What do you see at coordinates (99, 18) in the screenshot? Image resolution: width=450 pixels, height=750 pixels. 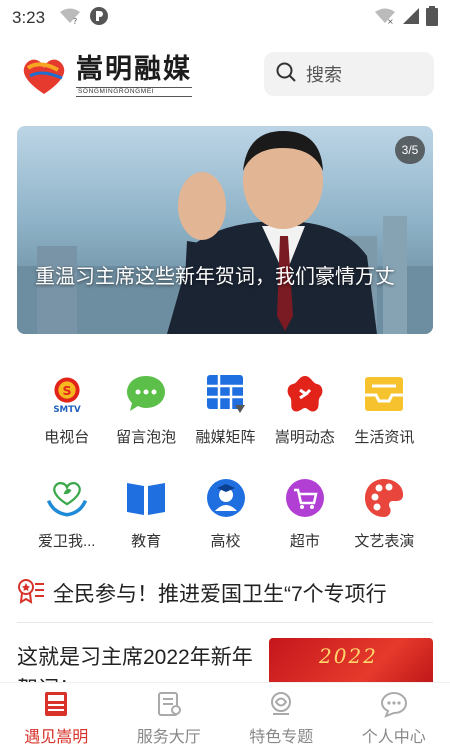 I see `shield-p-icon` at bounding box center [99, 18].